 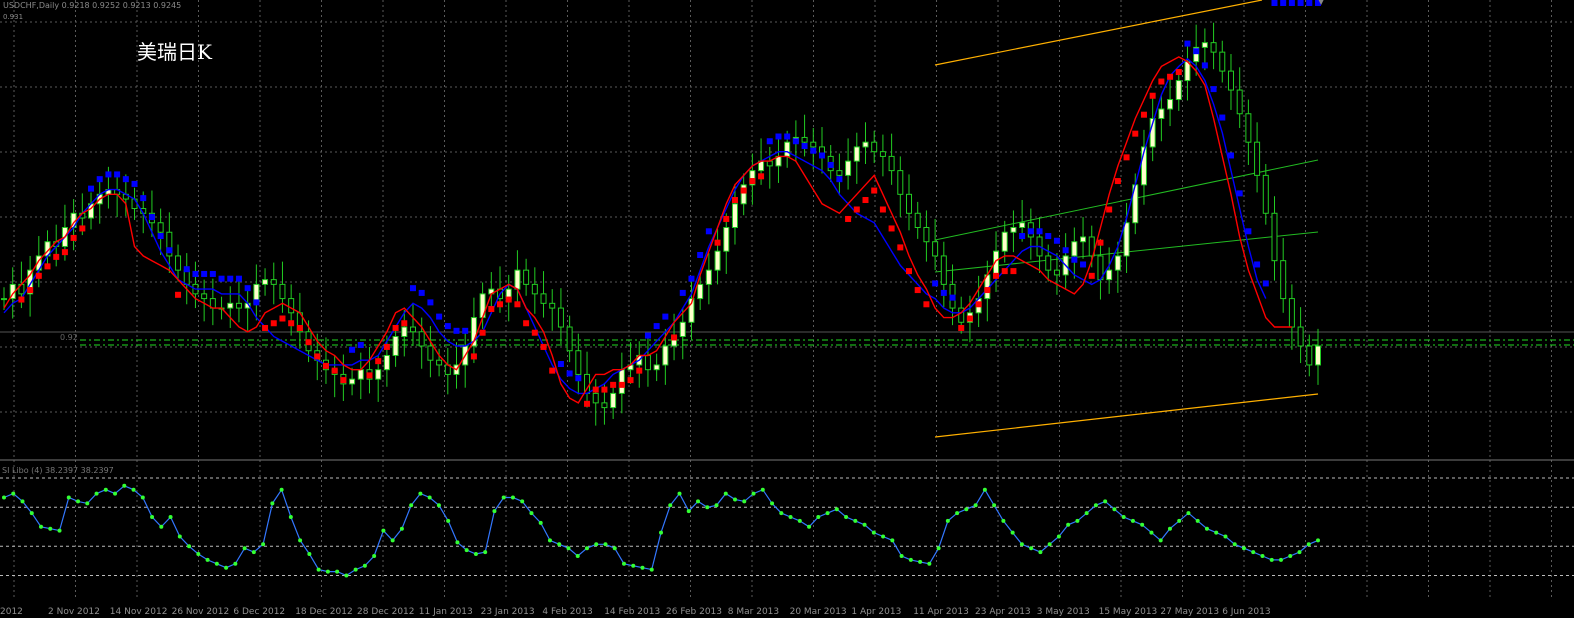 What do you see at coordinates (818, 612) in the screenshot?
I see `x-tick-label: 20 Mar 2013` at bounding box center [818, 612].